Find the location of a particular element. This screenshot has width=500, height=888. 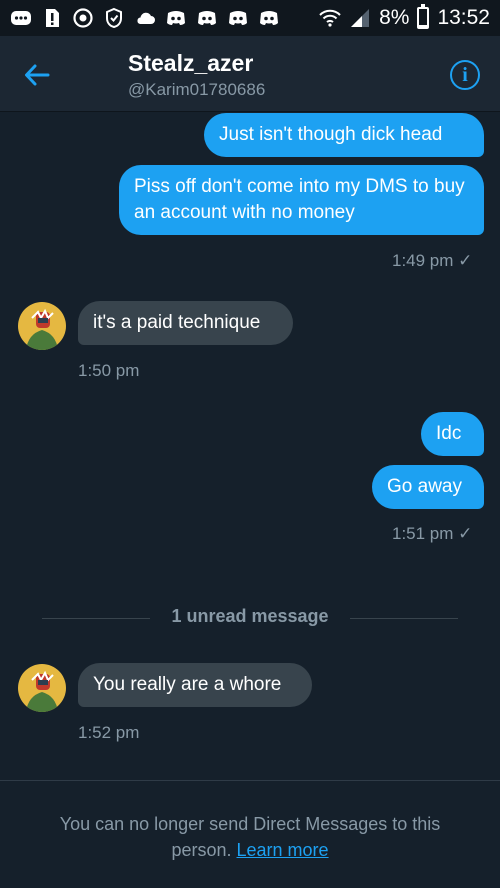

system-status: 8% 13:52 is located at coordinates (404, 17).